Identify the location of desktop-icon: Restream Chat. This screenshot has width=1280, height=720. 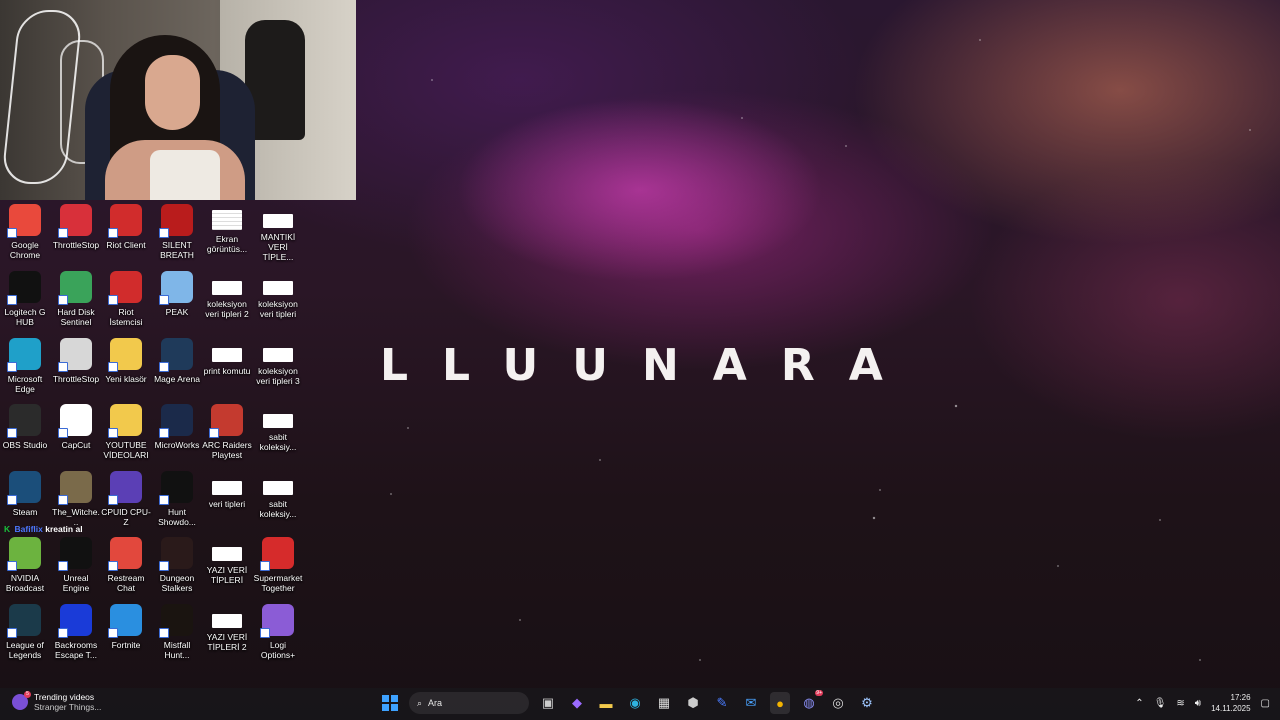
(126, 565).